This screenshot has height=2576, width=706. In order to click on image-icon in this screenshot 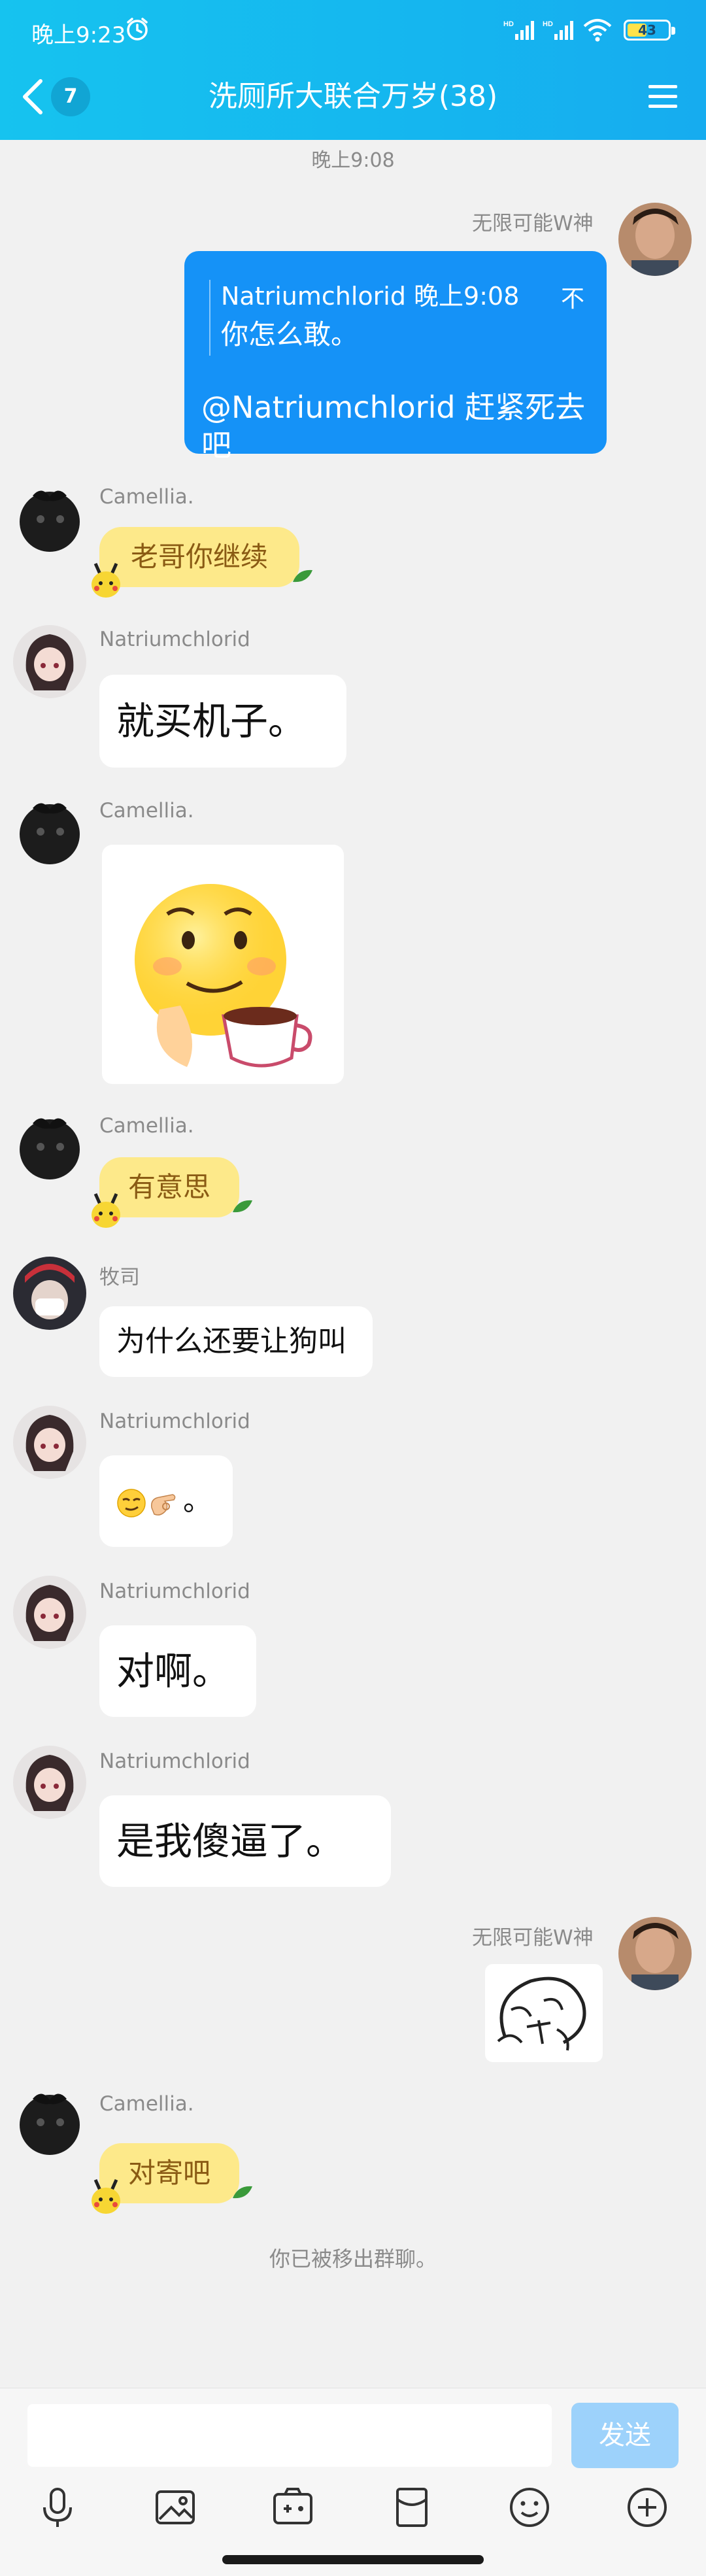, I will do `click(175, 2507)`.